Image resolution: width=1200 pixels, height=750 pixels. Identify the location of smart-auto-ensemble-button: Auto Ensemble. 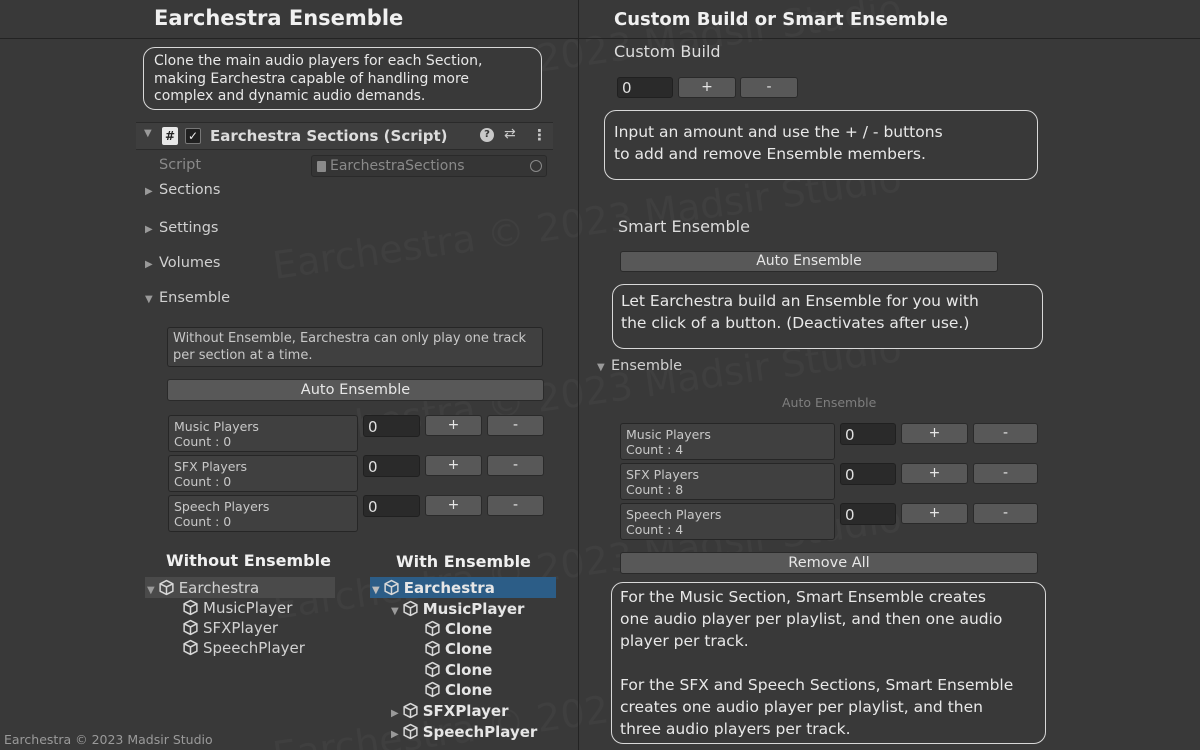
(809, 261).